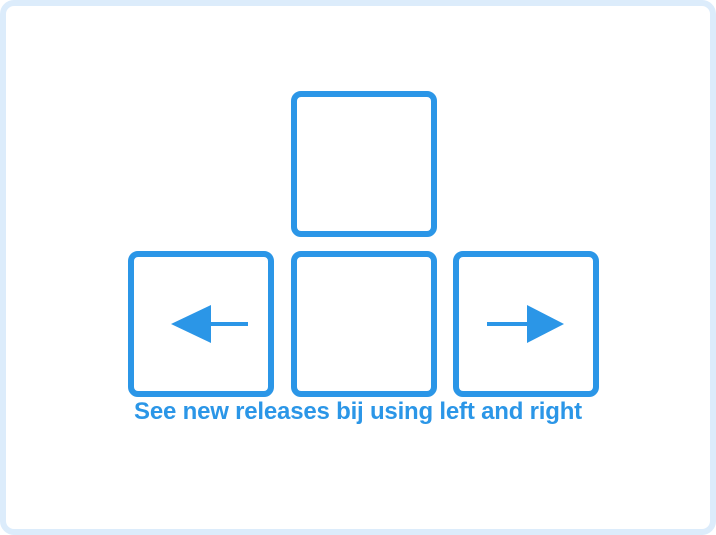  What do you see at coordinates (209, 324) in the screenshot?
I see `left-arrow-icon` at bounding box center [209, 324].